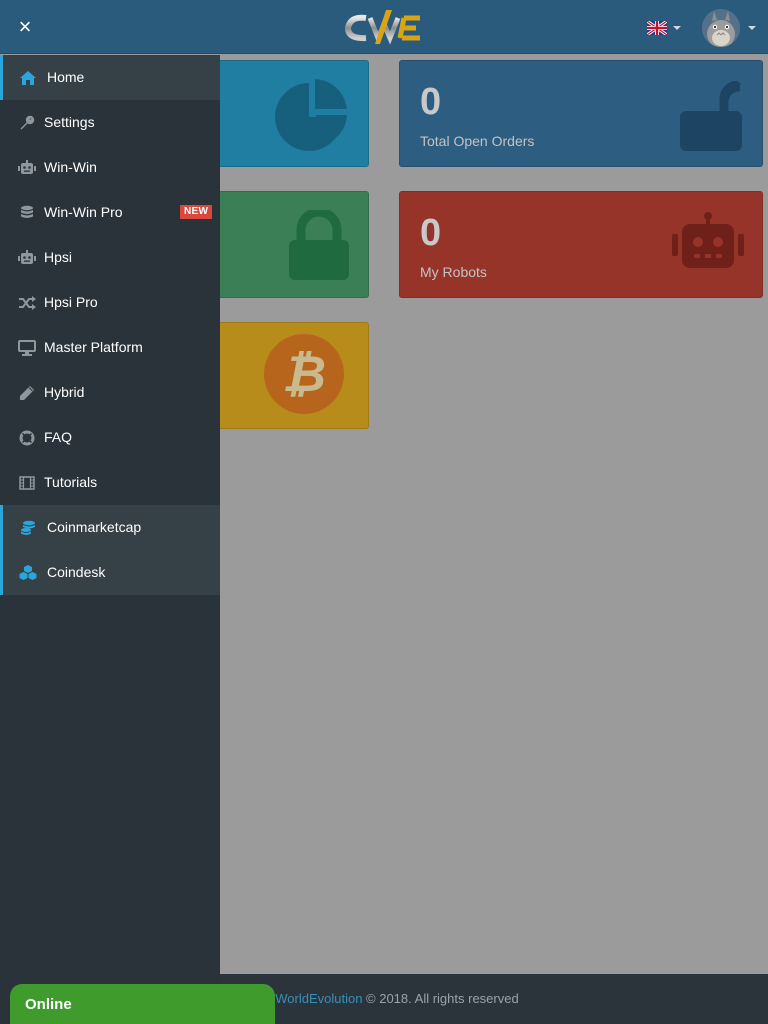 The image size is (768, 1024). Describe the element at coordinates (27, 483) in the screenshot. I see `film-icon` at that location.